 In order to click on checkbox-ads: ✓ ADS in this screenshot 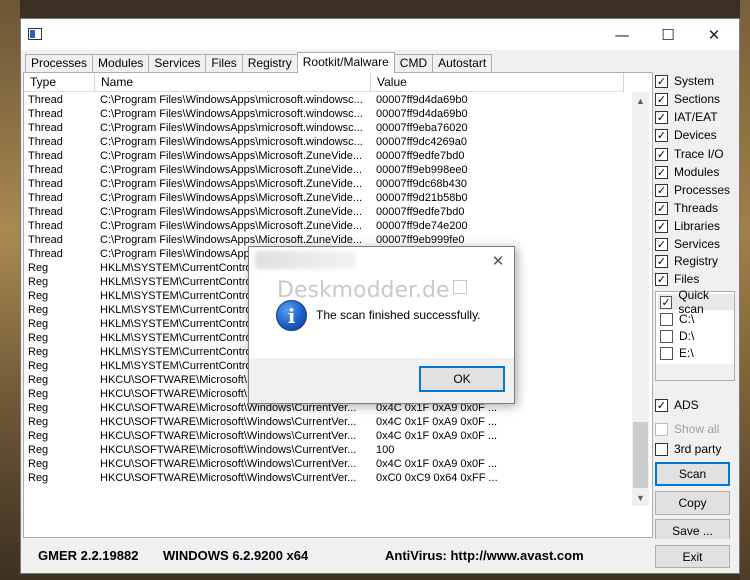, I will do `click(677, 405)`.